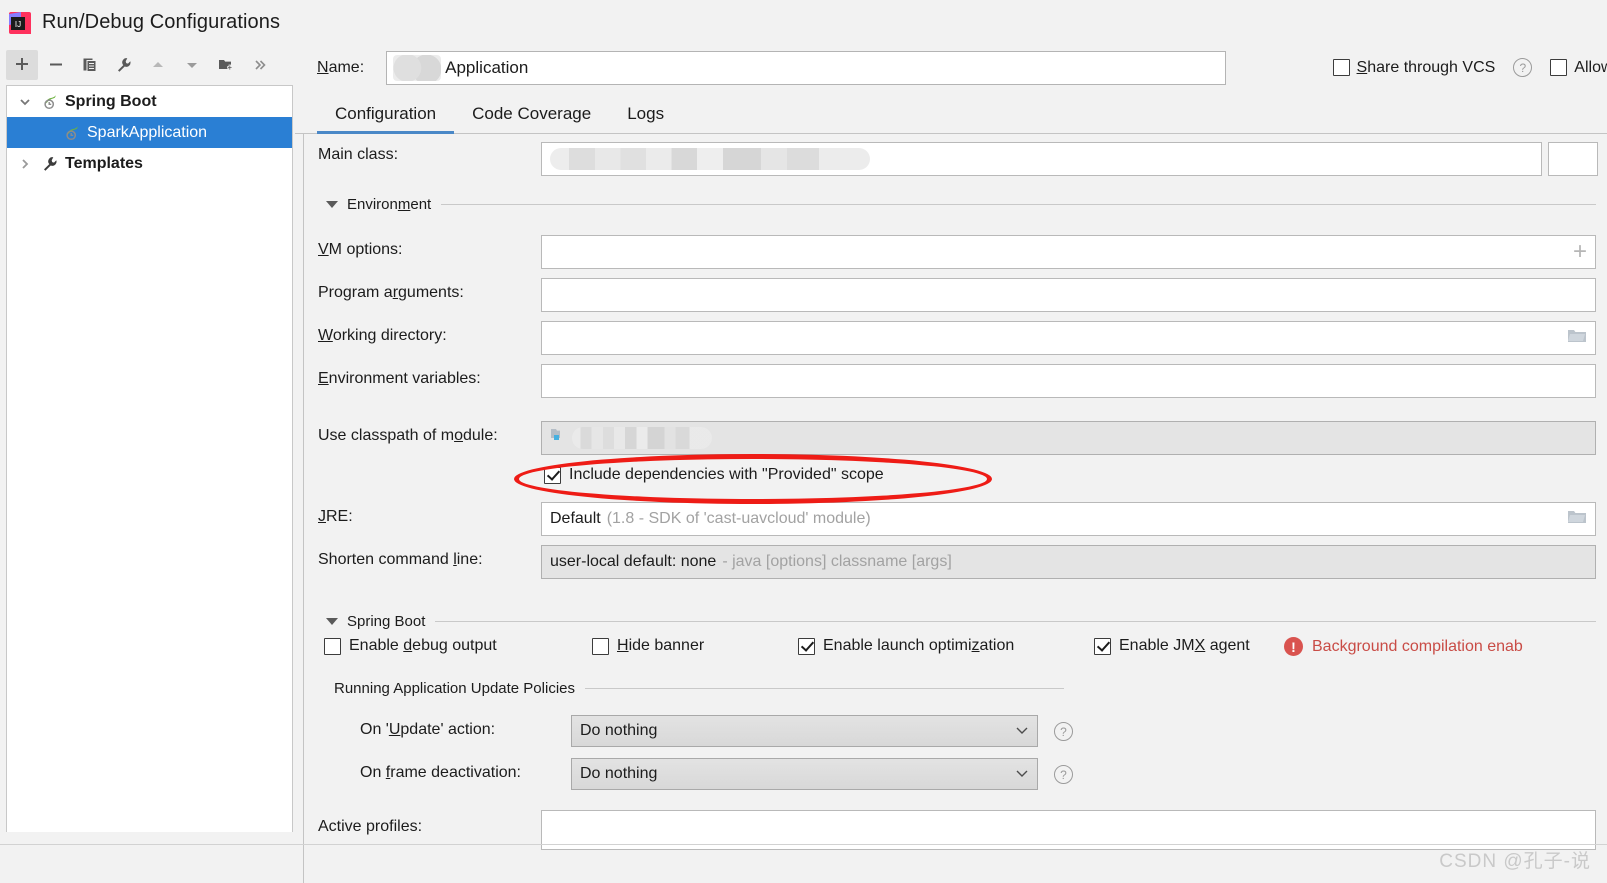  What do you see at coordinates (919, 645) in the screenshot?
I see `enable-launch-optimization-label: Enable launch optimization` at bounding box center [919, 645].